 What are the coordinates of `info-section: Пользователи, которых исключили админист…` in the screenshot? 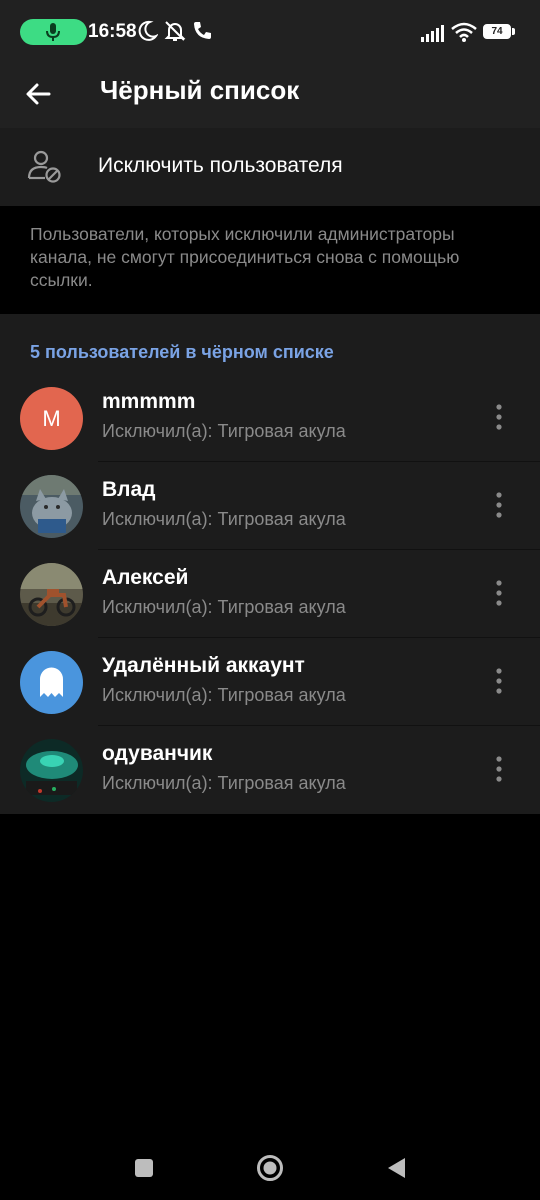 It's located at (270, 260).